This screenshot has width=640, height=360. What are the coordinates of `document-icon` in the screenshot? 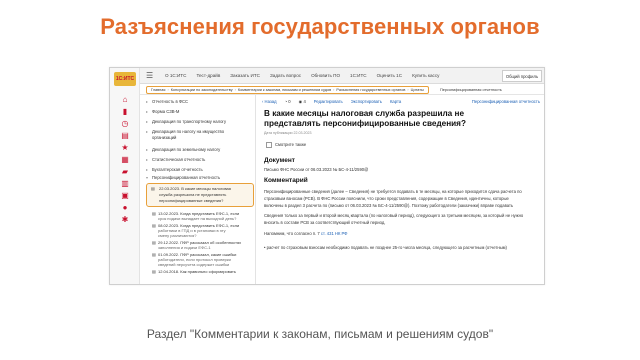 It's located at (269, 145).